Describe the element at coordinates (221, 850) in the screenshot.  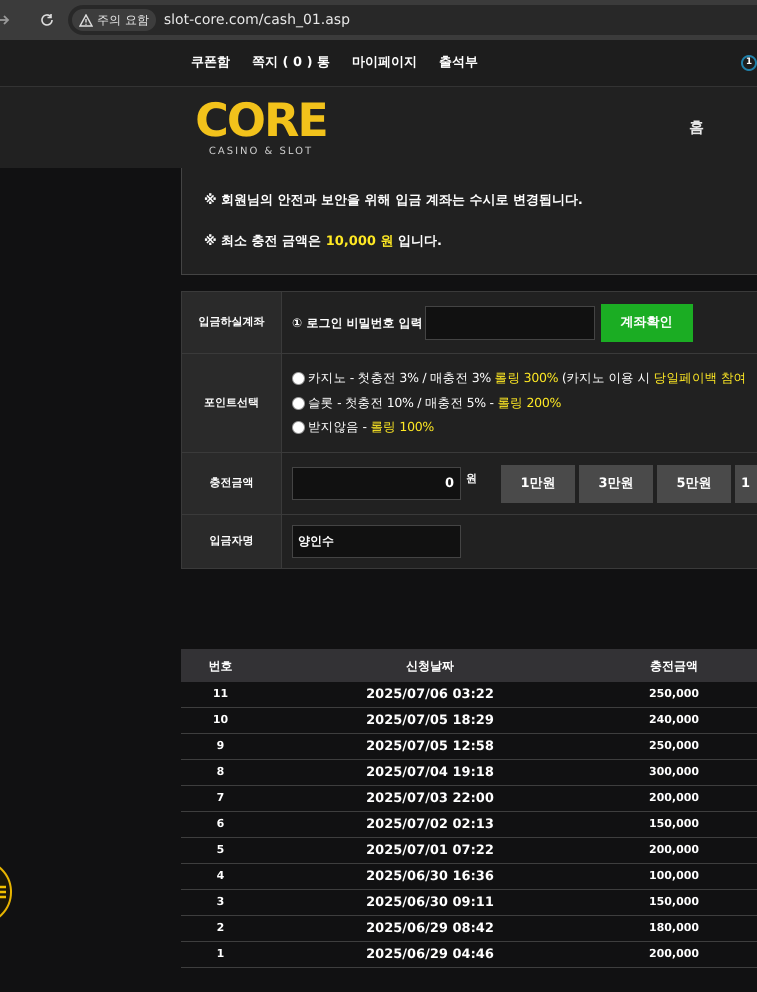
I see `table-cell-text: 5` at that location.